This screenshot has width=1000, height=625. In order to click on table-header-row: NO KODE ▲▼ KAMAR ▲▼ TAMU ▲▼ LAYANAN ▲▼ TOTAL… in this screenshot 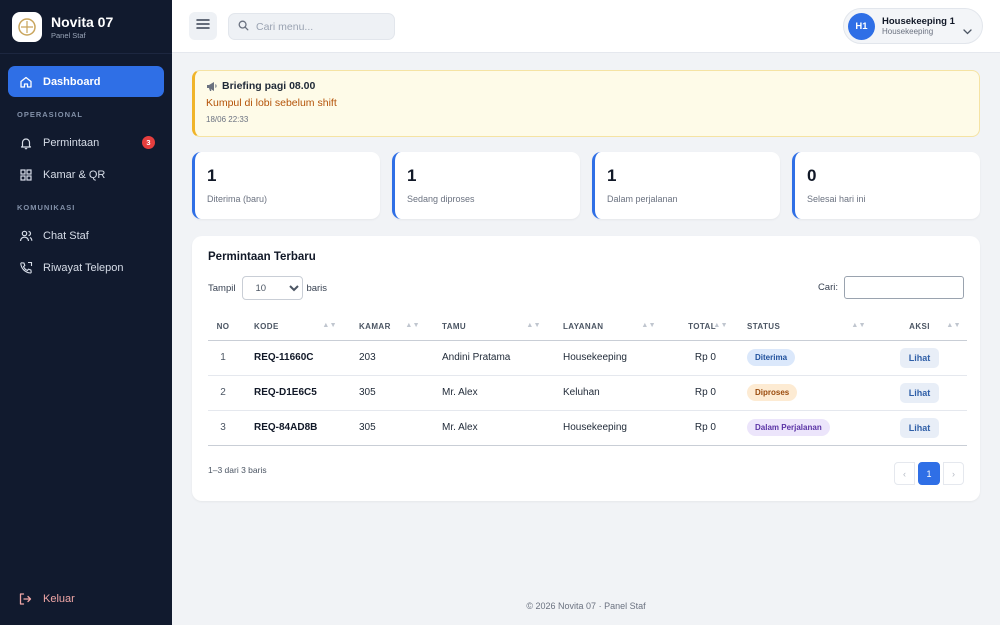, I will do `click(587, 327)`.